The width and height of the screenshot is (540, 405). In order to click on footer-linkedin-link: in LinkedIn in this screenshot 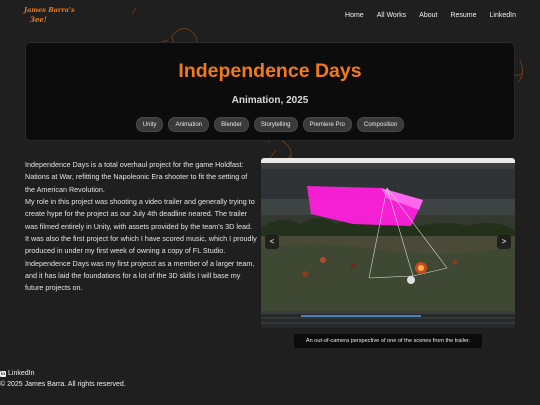, I will do `click(63, 373)`.